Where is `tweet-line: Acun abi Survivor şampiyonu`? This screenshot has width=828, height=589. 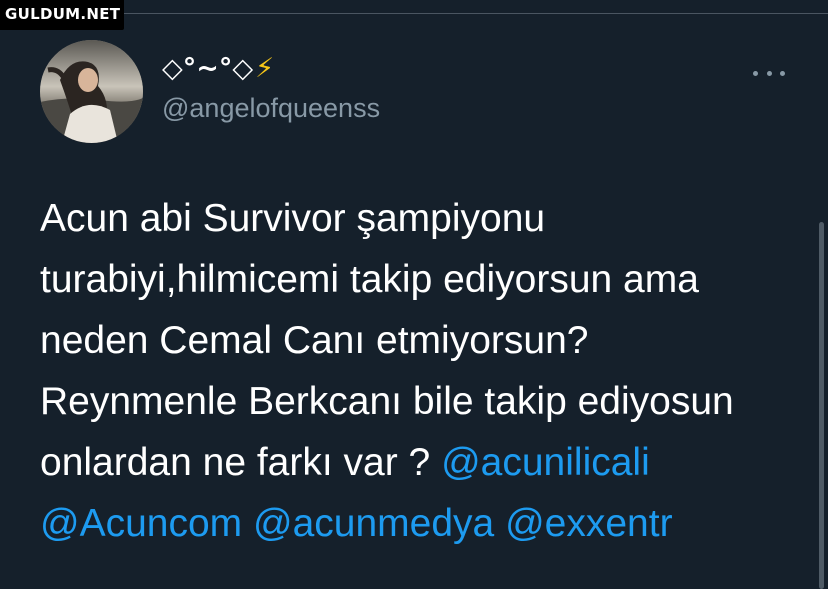 tweet-line: Acun abi Survivor şampiyonu is located at coordinates (293, 218).